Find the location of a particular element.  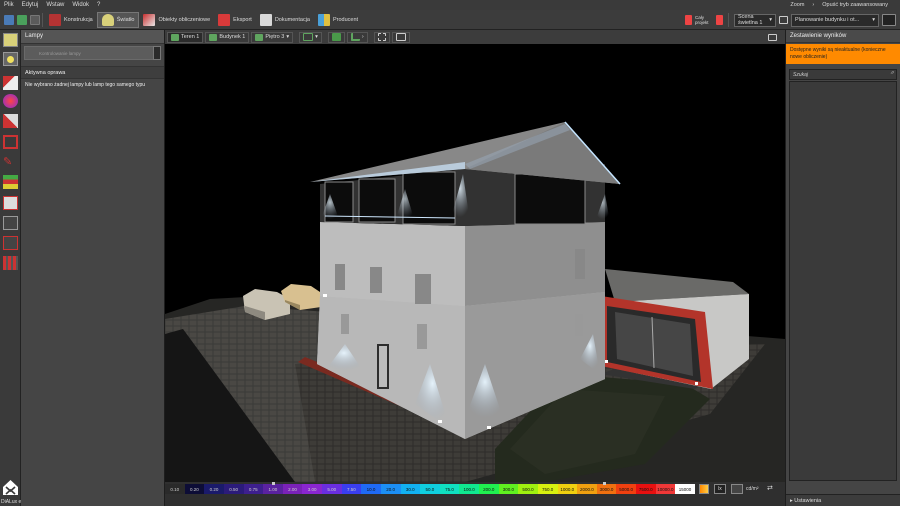

view-mode-button: ▾ is located at coordinates (310, 37).